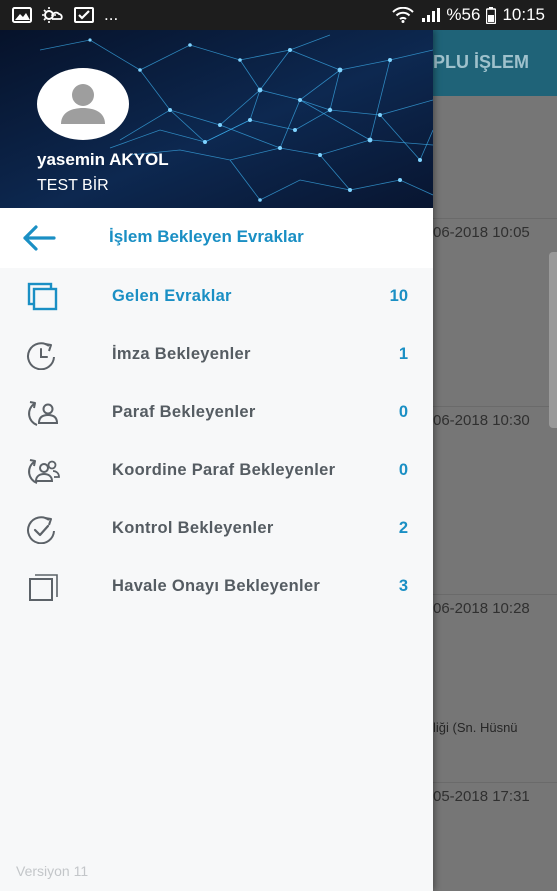 The image size is (557, 891). What do you see at coordinates (481, 232) in the screenshot?
I see `background-timestamp: 06-2018 10:05` at bounding box center [481, 232].